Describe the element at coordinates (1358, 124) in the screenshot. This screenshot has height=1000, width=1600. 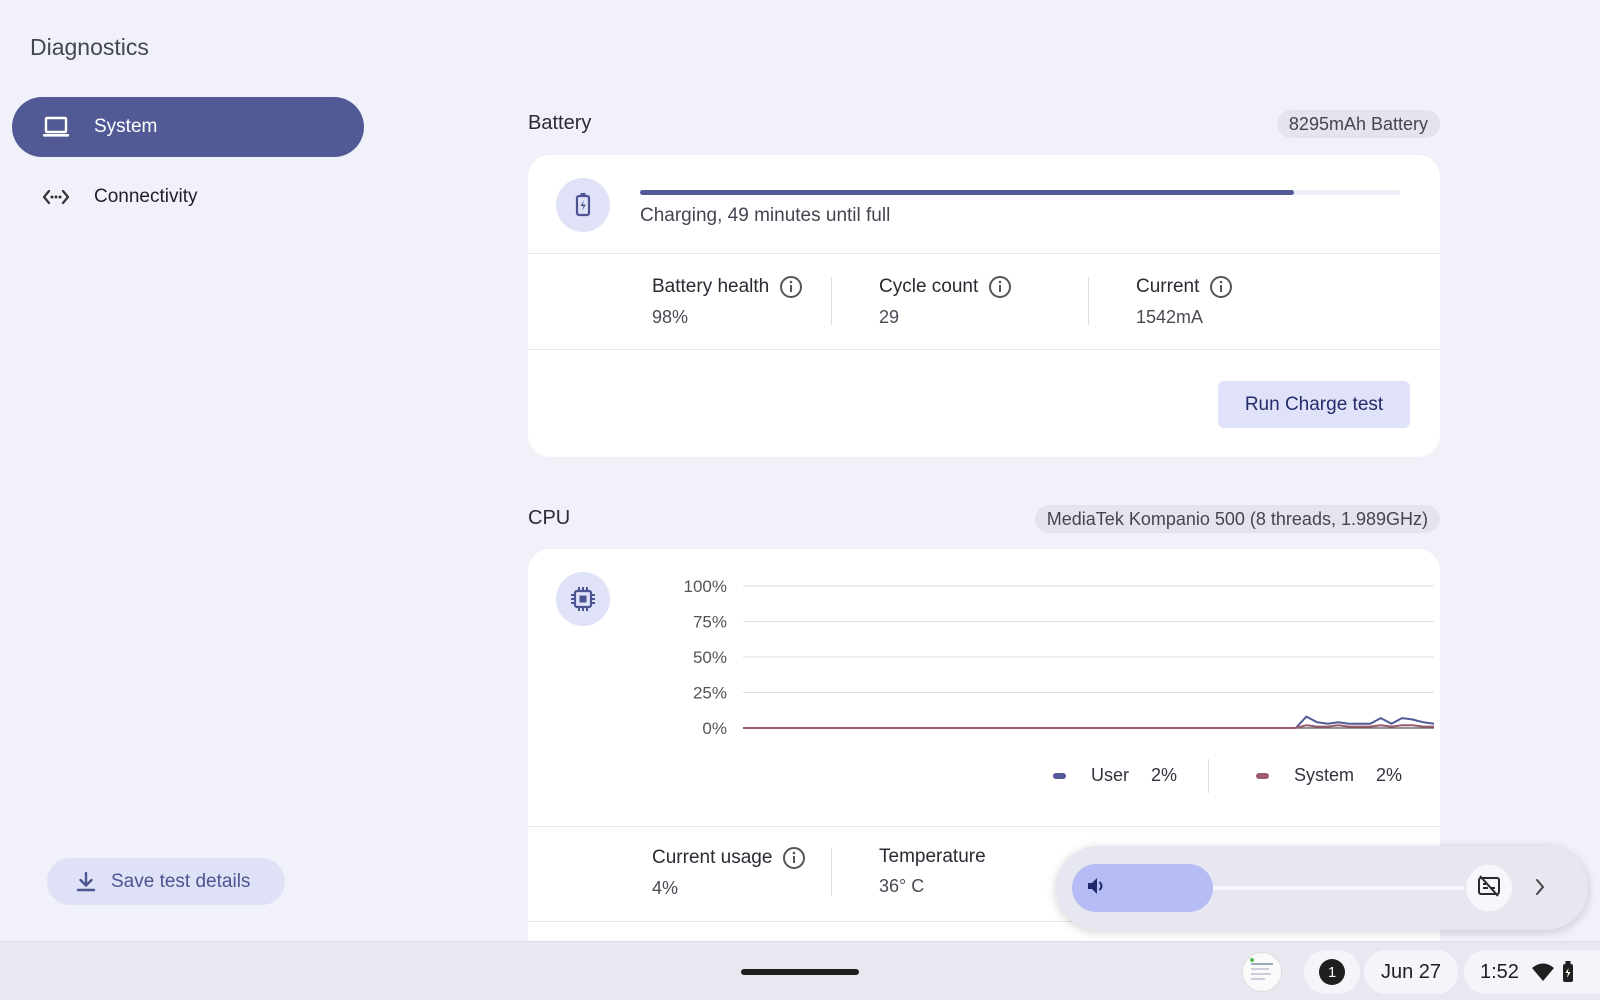
I see `battery-capacity-chip: 8295mAh Battery` at that location.